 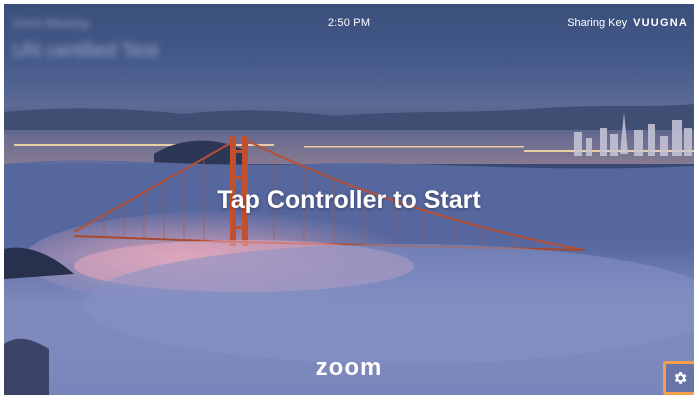 I want to click on sharing-key-value: VUUGNA, so click(x=660, y=23).